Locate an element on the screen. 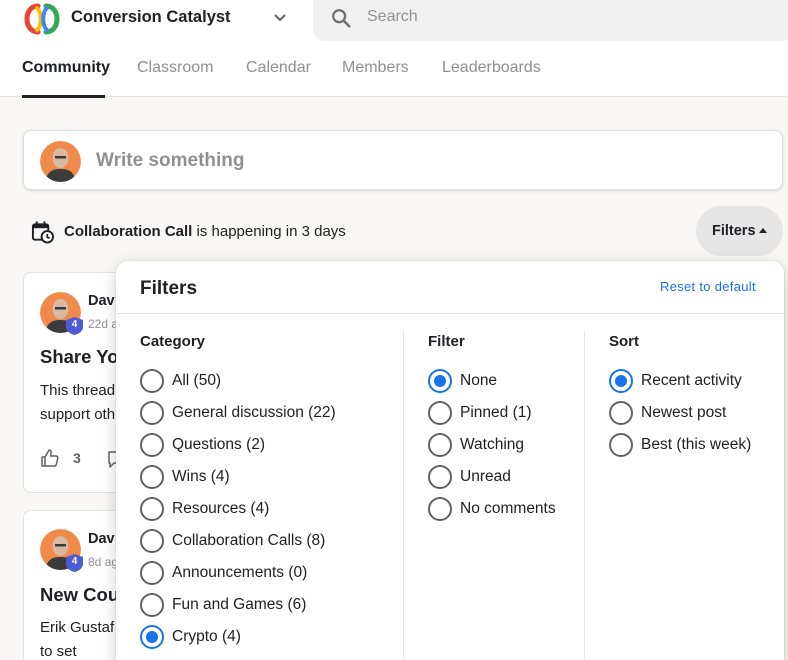  option-label: Fun and Games (6) is located at coordinates (239, 604).